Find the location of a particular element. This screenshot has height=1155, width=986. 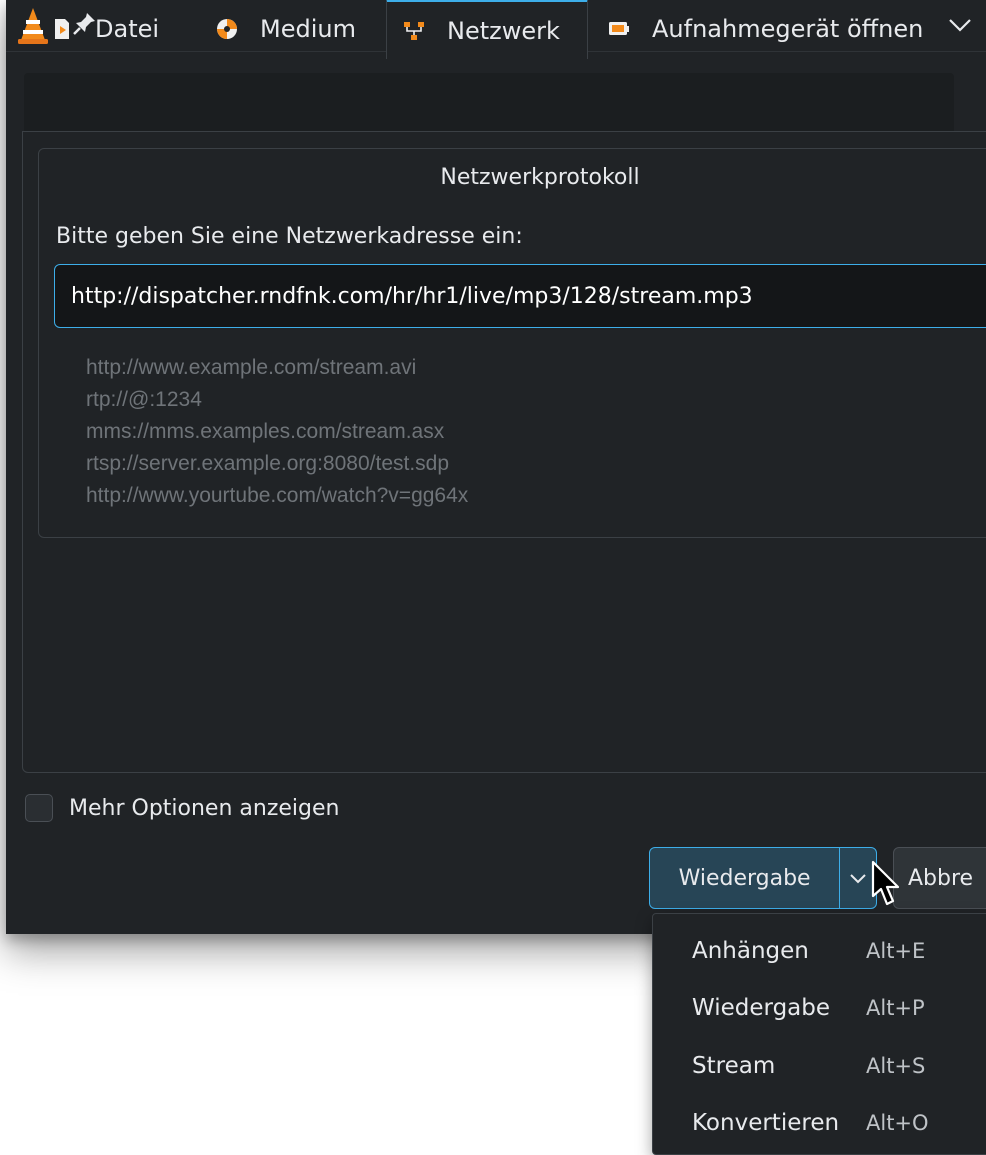

disc-icon is located at coordinates (227, 29).